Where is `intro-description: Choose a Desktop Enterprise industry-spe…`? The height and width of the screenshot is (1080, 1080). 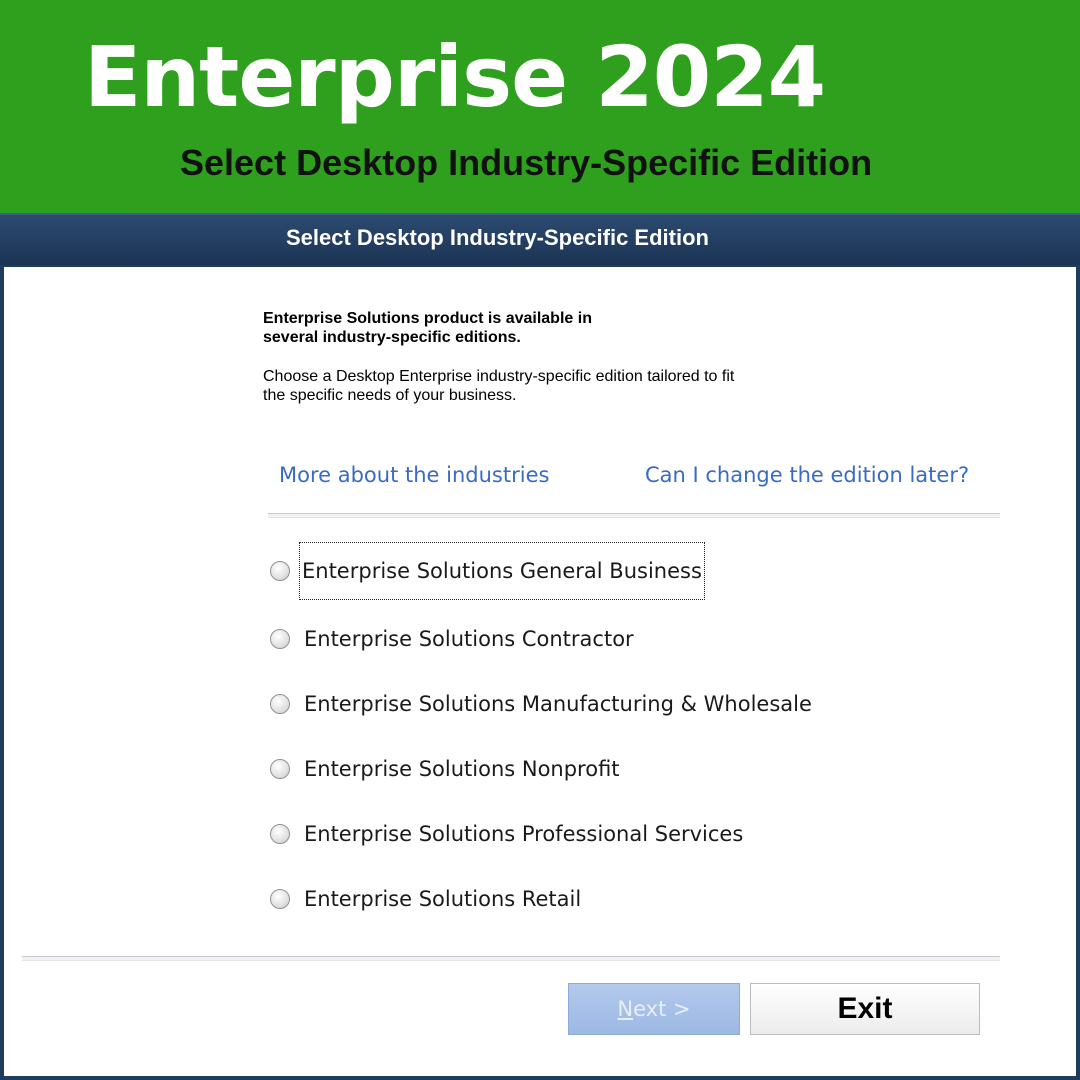 intro-description: Choose a Desktop Enterprise industry-spe… is located at coordinates (543, 386).